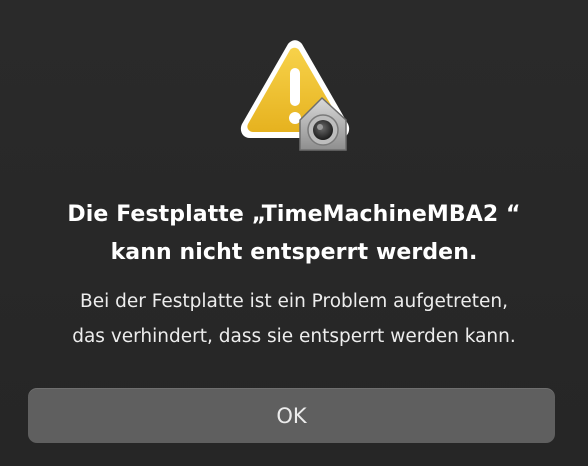 The image size is (588, 466). What do you see at coordinates (295, 97) in the screenshot?
I see `warning-lock-icon` at bounding box center [295, 97].